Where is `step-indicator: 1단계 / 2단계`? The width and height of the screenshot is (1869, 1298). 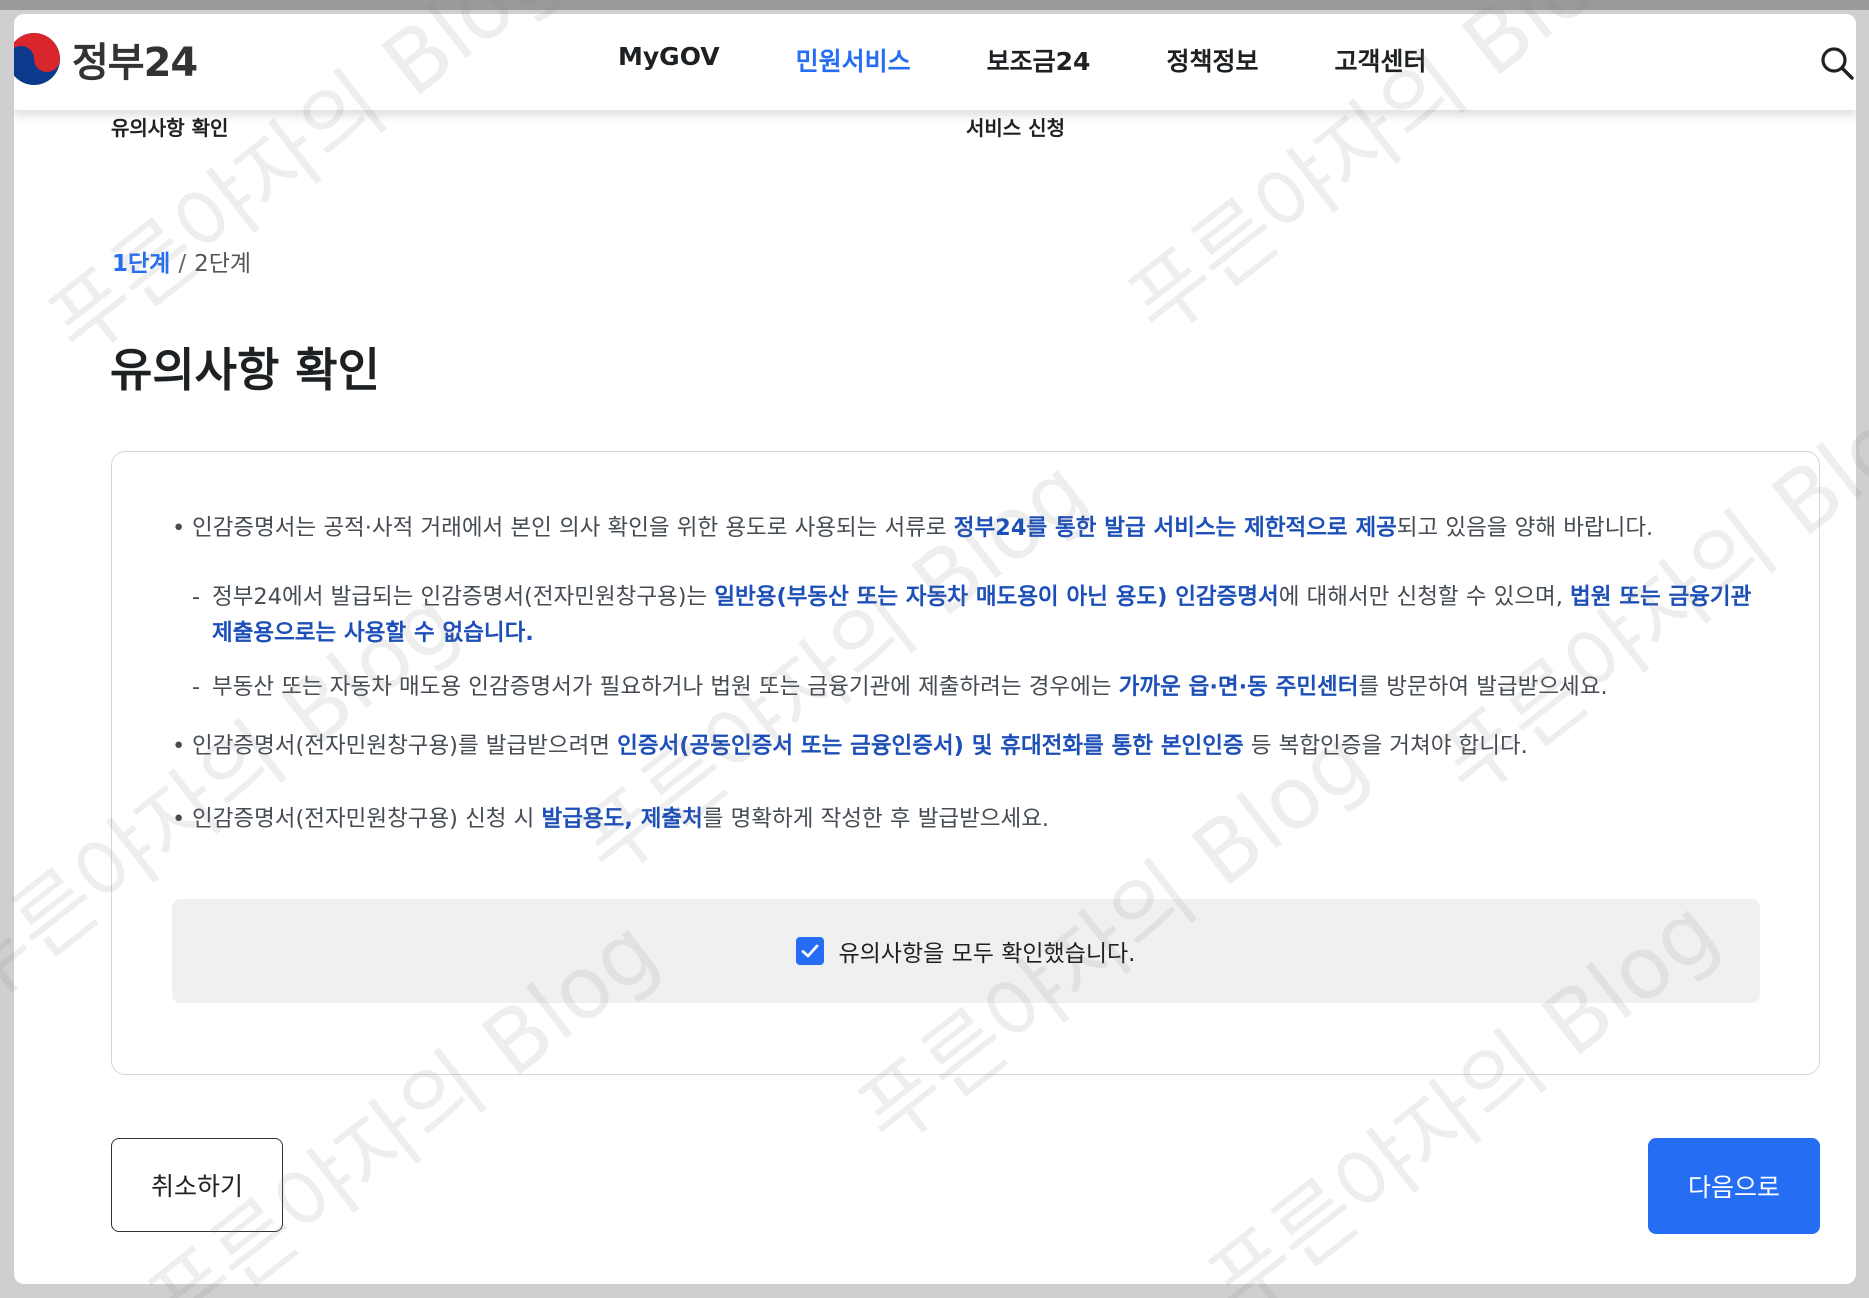
step-indicator: 1단계 / 2단계 is located at coordinates (181, 261).